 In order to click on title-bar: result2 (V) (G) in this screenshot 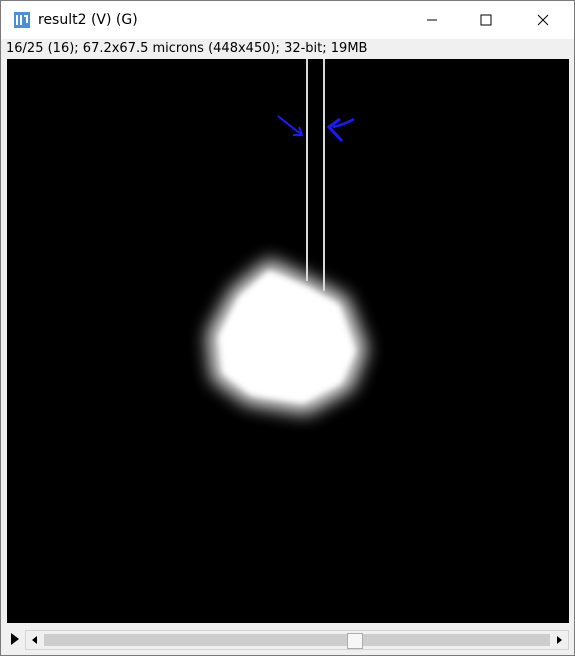, I will do `click(287, 20)`.